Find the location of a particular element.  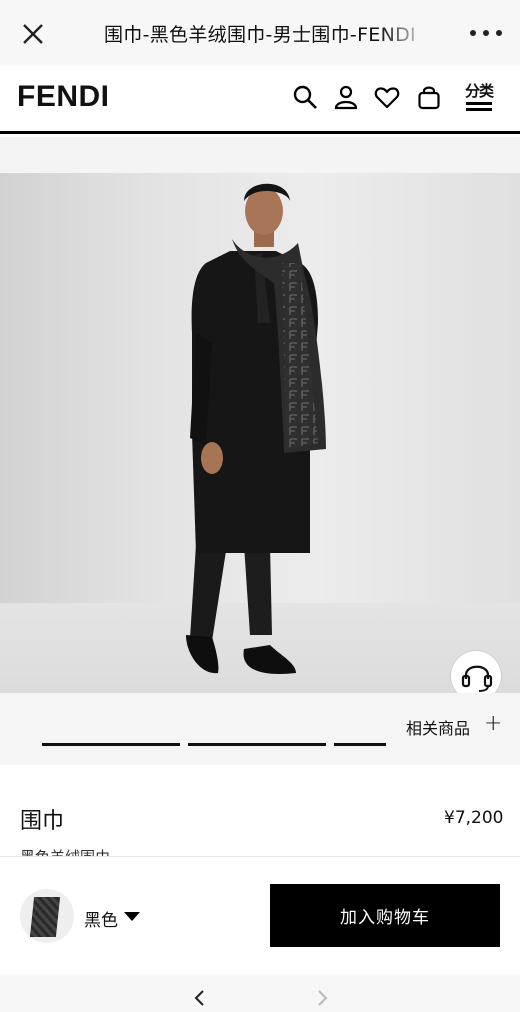

chevron-down-icon is located at coordinates (132, 916).